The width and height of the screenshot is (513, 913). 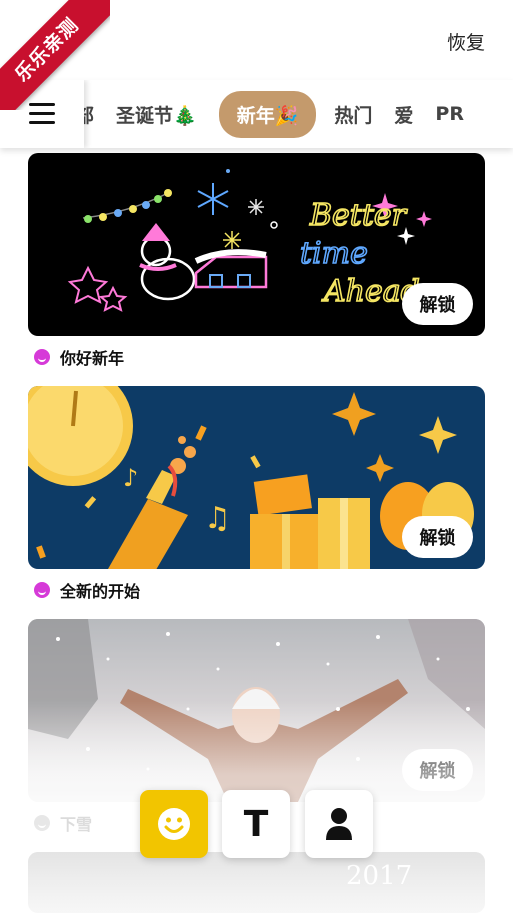 I want to click on tab-pr: PR, so click(x=449, y=114).